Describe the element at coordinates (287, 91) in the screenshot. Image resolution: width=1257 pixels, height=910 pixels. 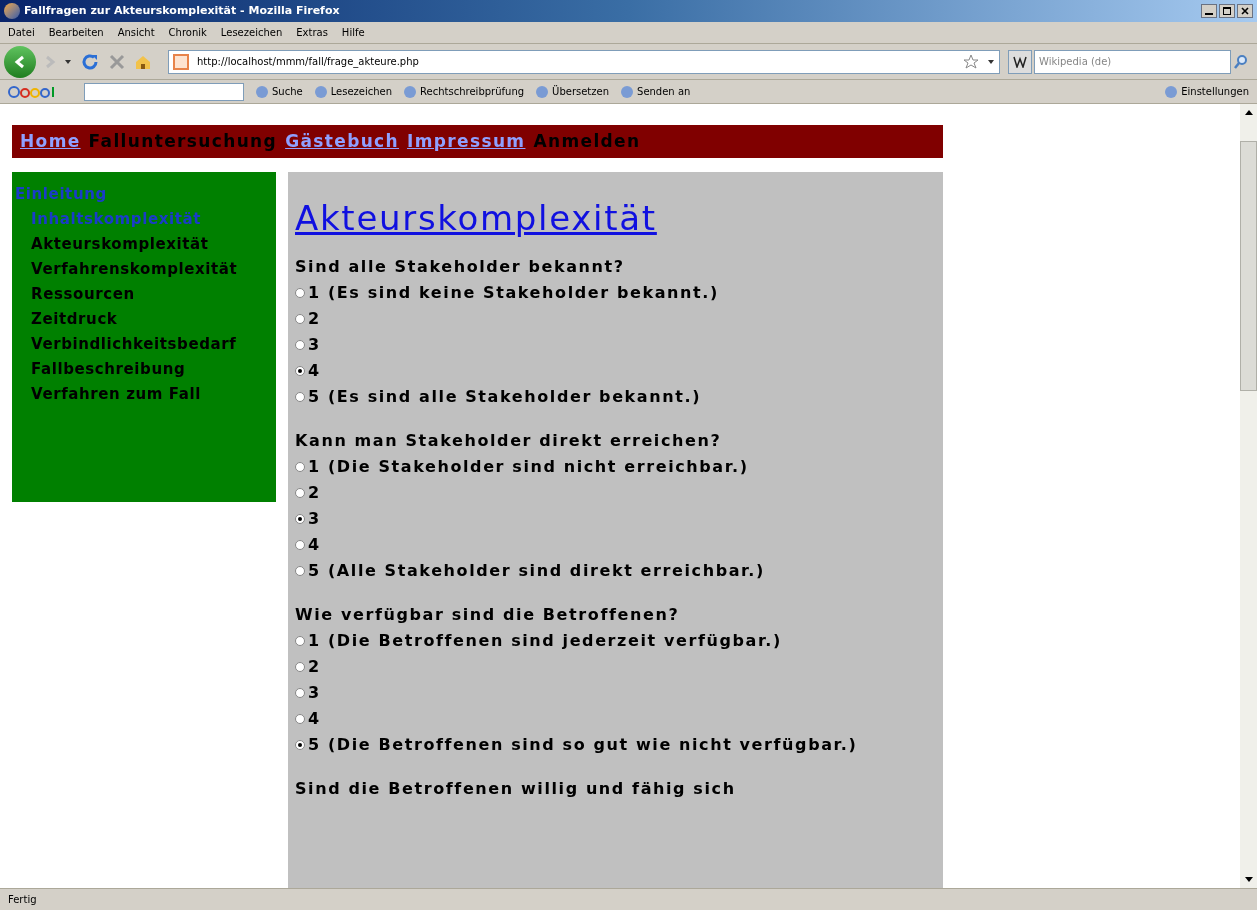
I see `toolbar-button: Suche` at that location.